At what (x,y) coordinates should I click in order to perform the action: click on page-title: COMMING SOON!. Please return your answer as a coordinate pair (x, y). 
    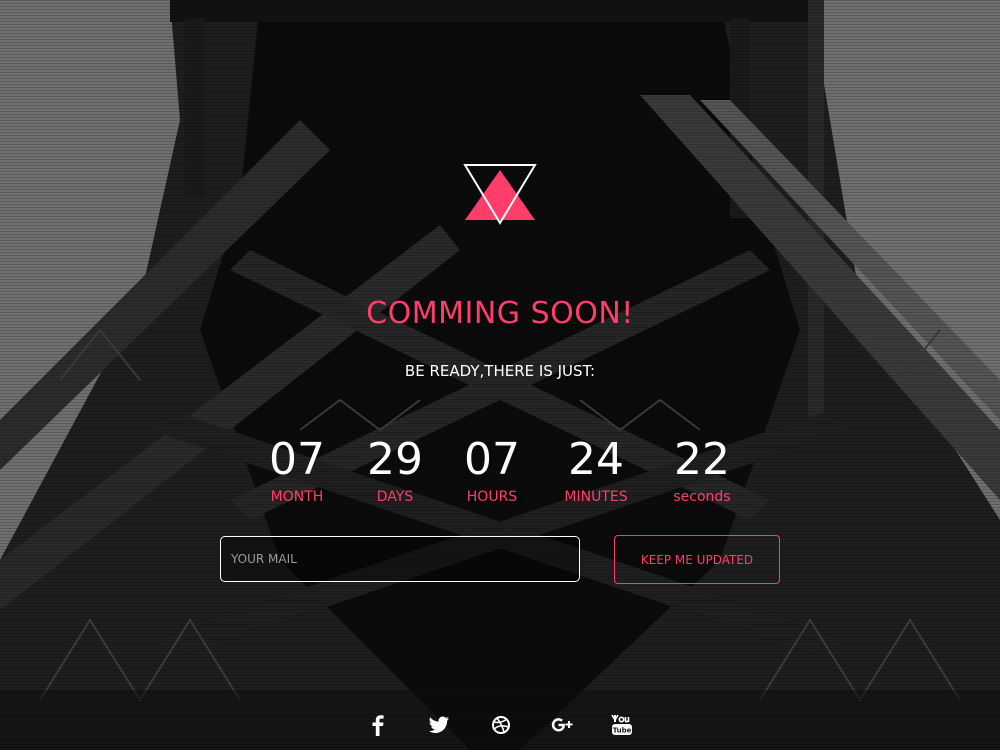
    Looking at the image, I should click on (500, 314).